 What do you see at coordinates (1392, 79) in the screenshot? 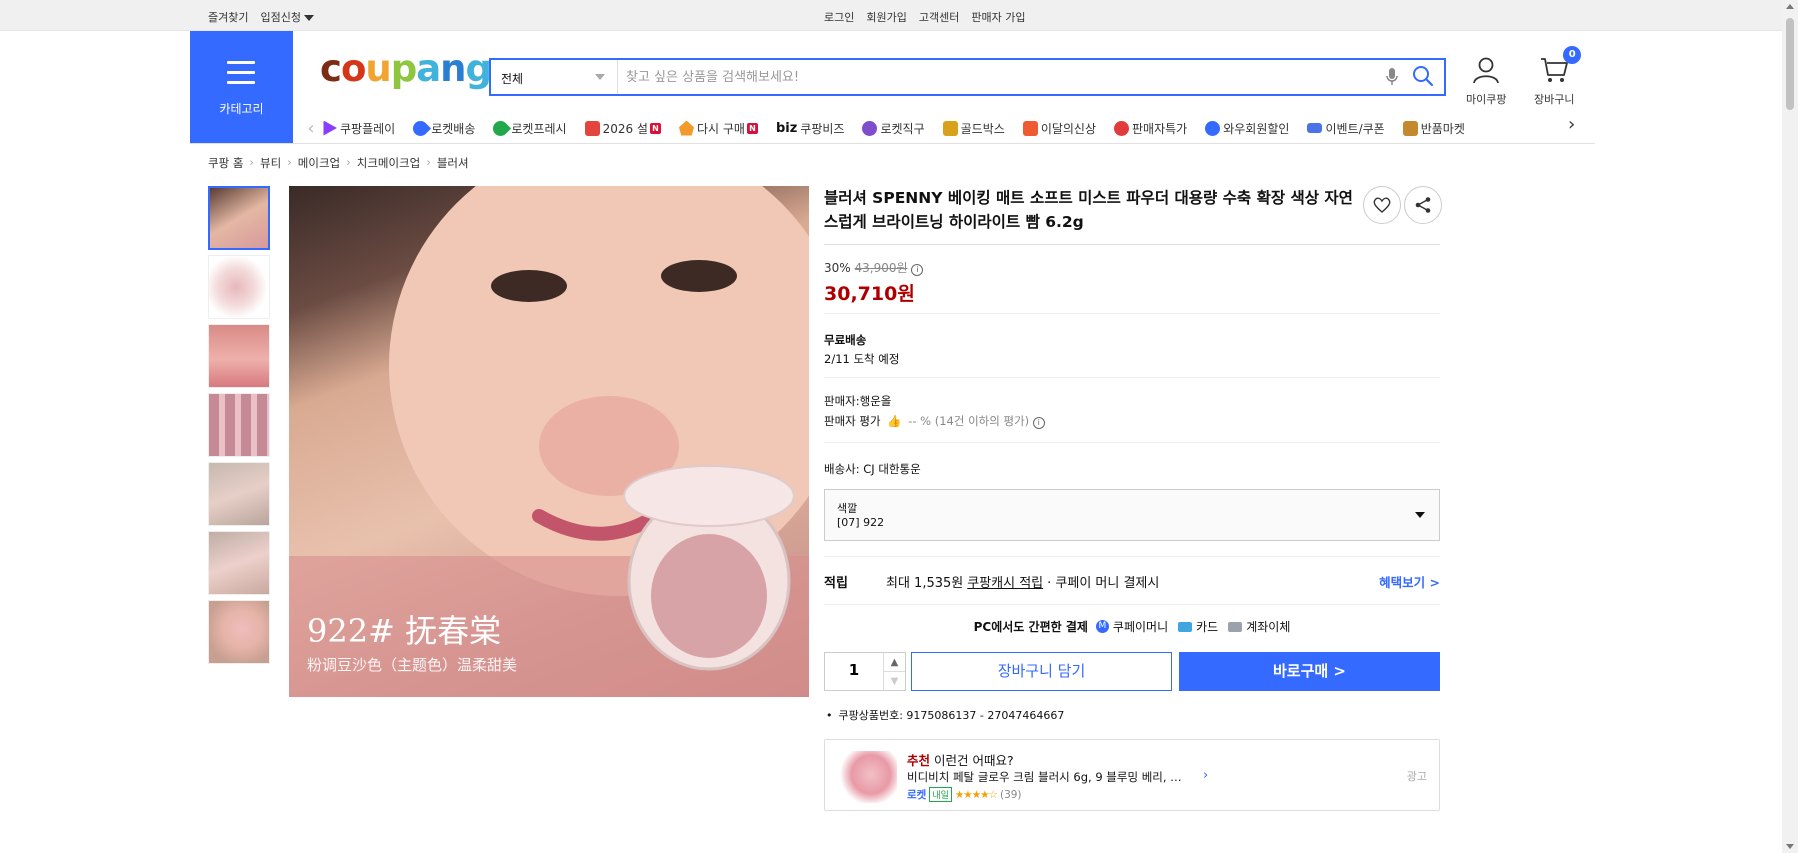
I see `microphone-icon` at bounding box center [1392, 79].